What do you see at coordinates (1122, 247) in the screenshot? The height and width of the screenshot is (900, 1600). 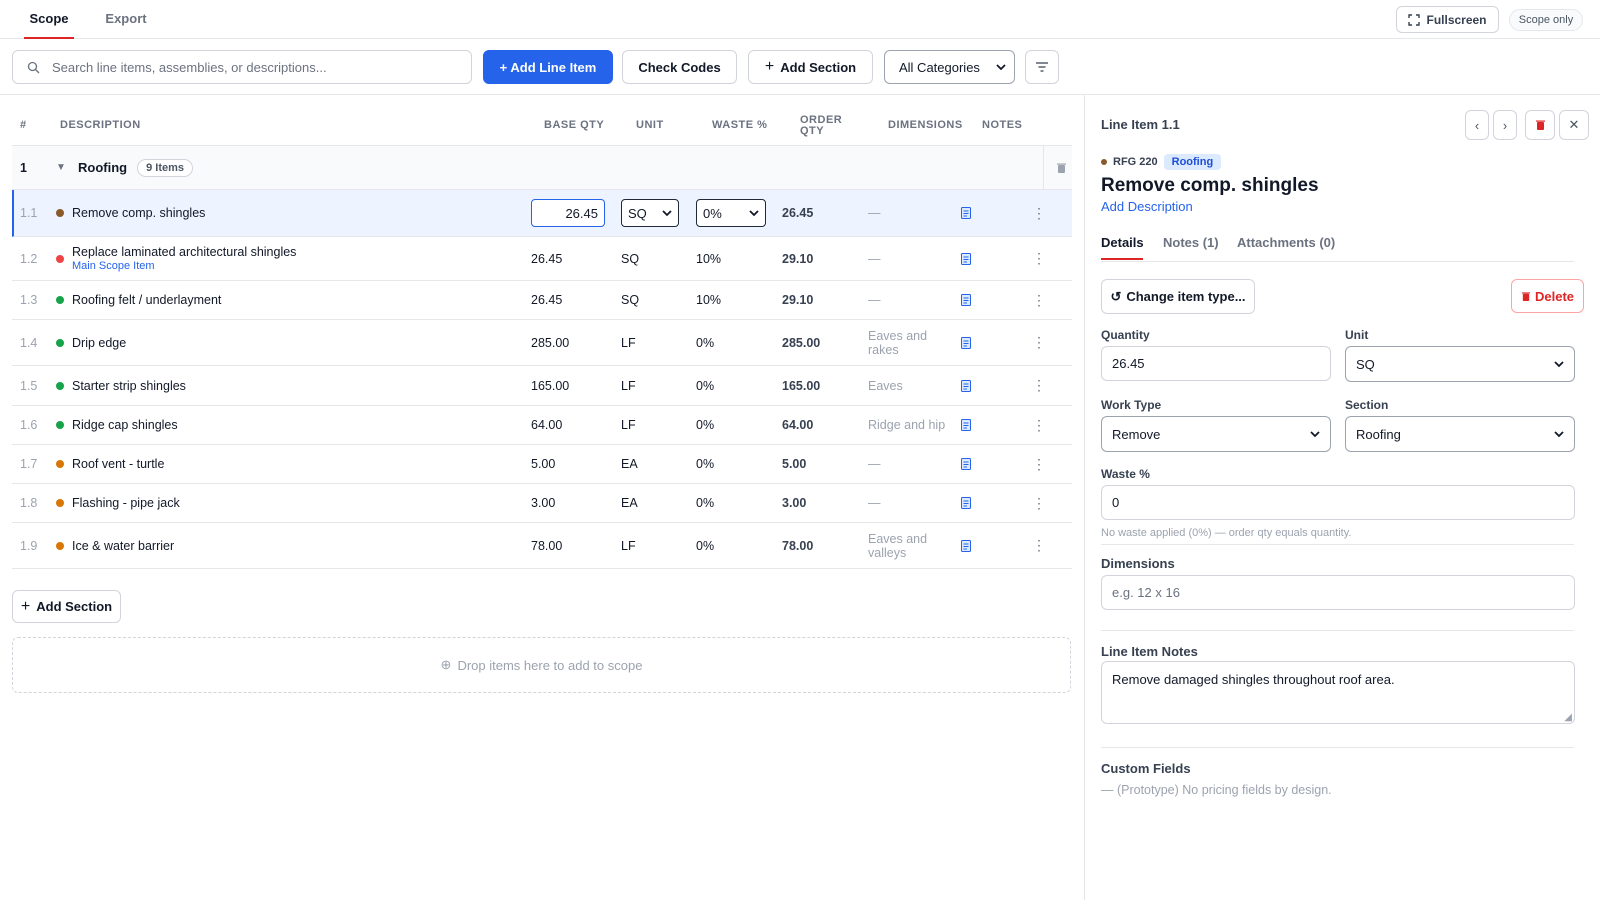 I see `tab-details: Details` at bounding box center [1122, 247].